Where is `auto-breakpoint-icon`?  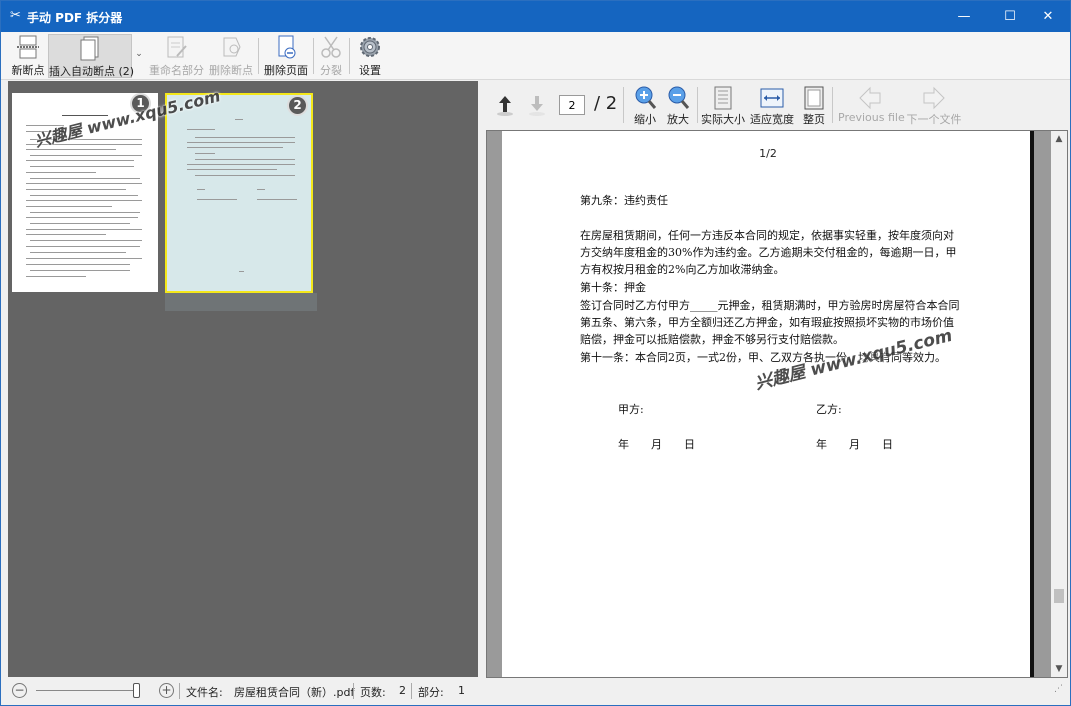
auto-breakpoint-icon is located at coordinates (89, 48).